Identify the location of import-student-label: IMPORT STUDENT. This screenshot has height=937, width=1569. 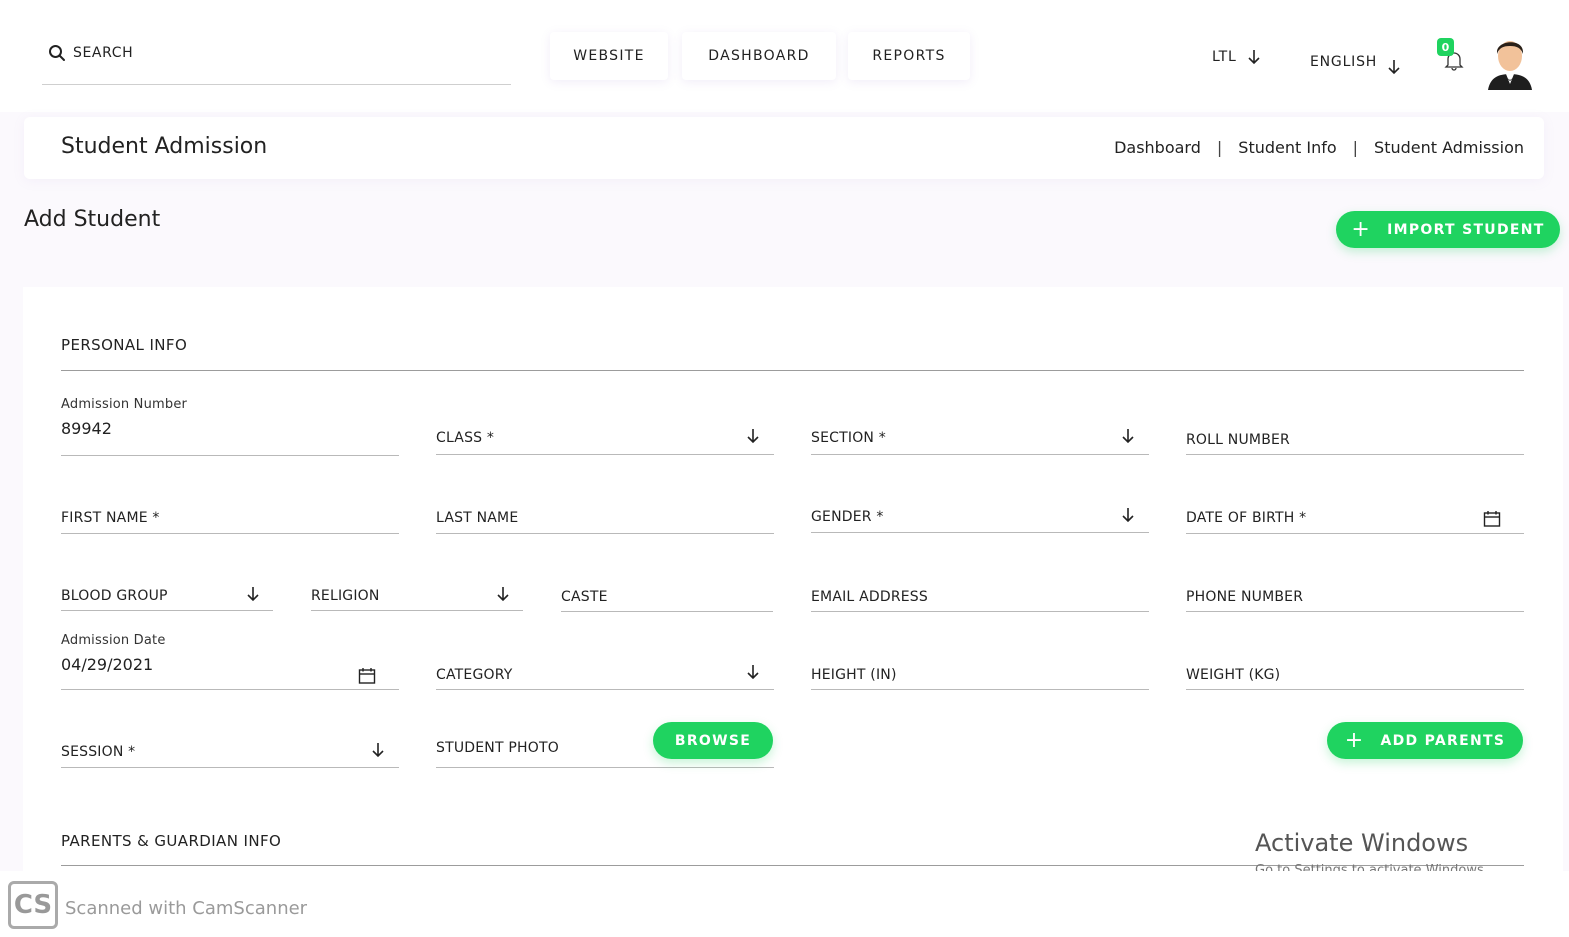
(1466, 229).